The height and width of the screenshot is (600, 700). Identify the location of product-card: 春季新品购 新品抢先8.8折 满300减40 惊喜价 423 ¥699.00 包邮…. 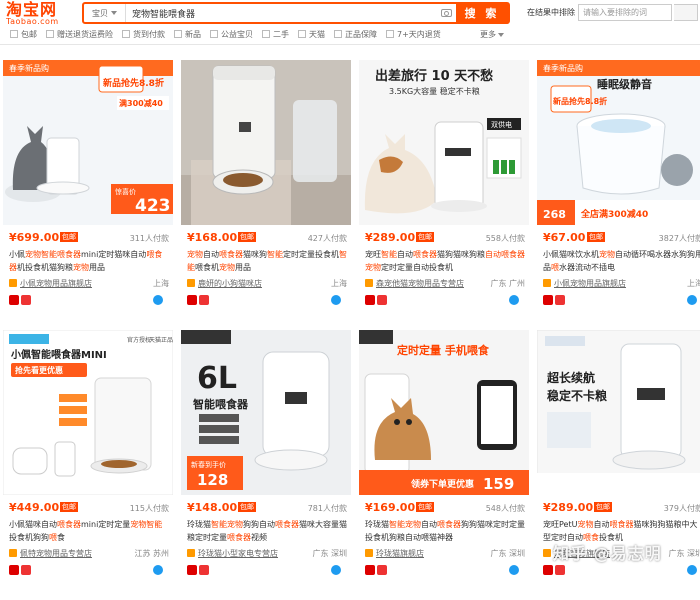
(88, 195).